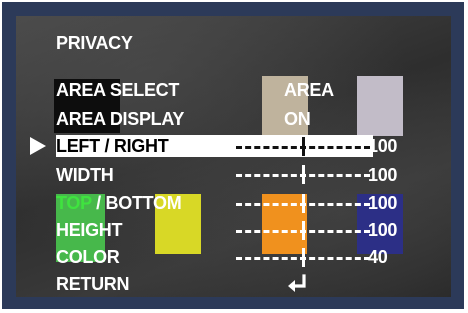 Image resolution: width=468 pixels, height=313 pixels. What do you see at coordinates (89, 230) in the screenshot?
I see `menu-item-height: HEIGHT` at bounding box center [89, 230].